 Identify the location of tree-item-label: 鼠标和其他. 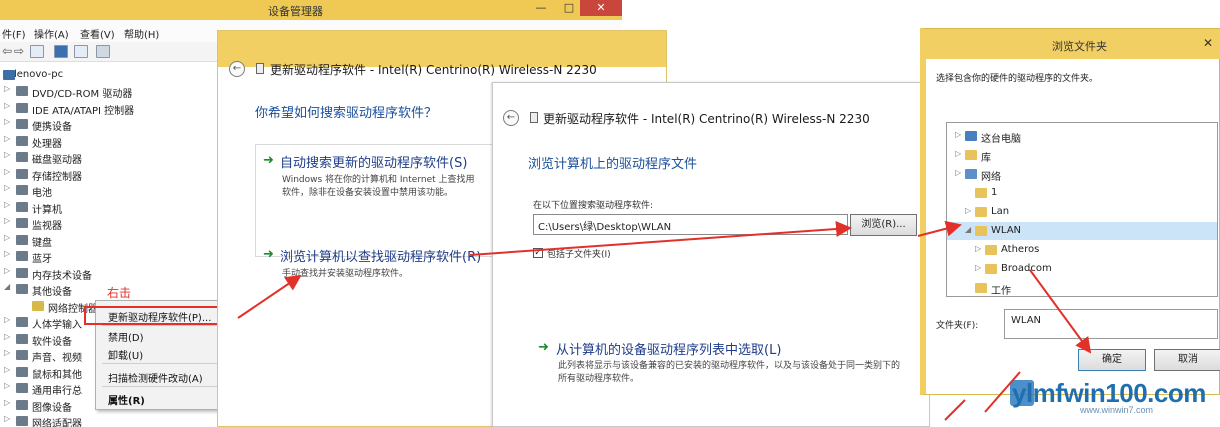
(57, 375).